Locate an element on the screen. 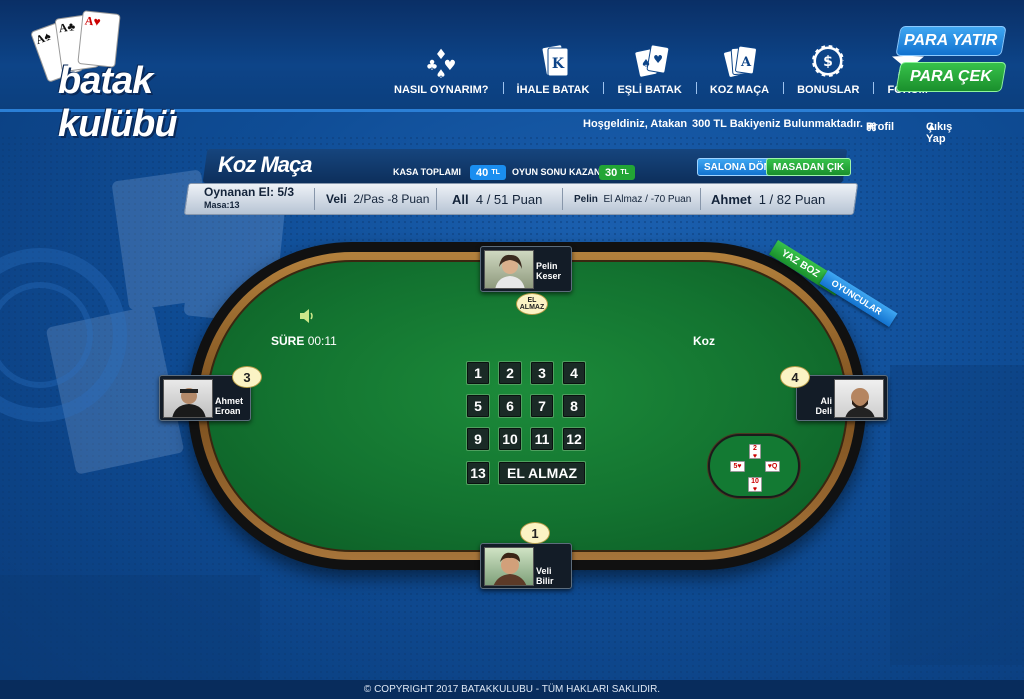  score-veli: Veli 2/Pas -8 Puan is located at coordinates (377, 199).